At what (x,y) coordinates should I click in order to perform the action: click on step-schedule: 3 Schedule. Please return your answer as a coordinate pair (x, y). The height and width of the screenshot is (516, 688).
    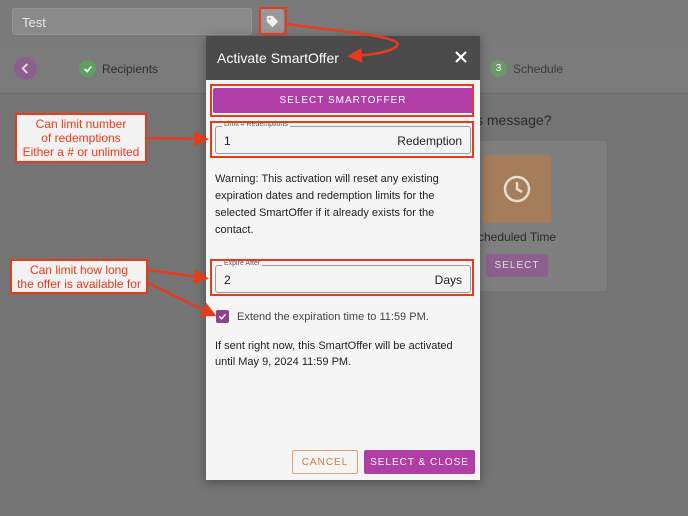
    Looking at the image, I should click on (526, 68).